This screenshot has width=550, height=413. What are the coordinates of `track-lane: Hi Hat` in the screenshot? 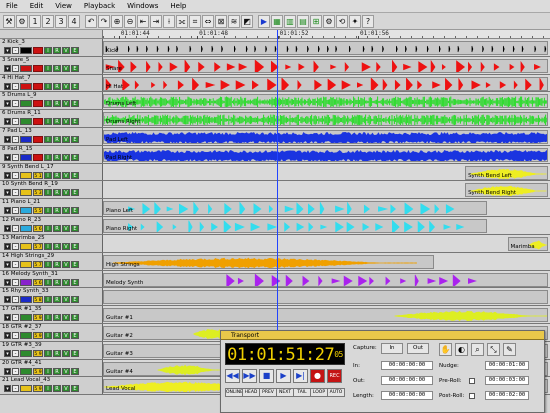 It's located at (326, 83).